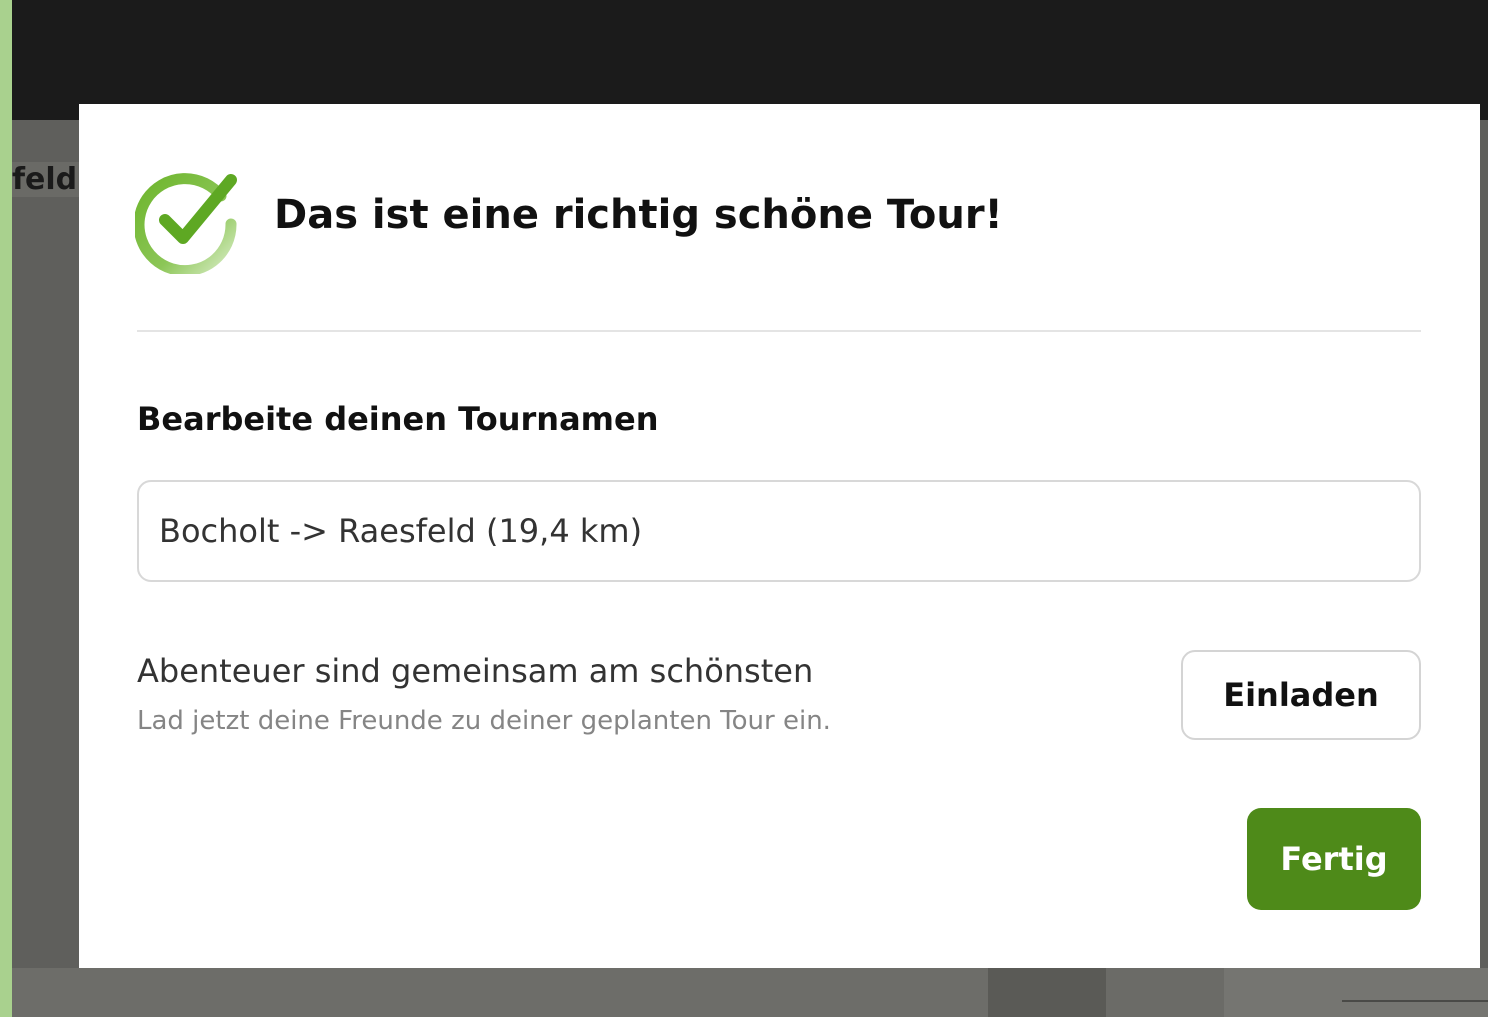 The width and height of the screenshot is (1488, 1017). Describe the element at coordinates (779, 531) in the screenshot. I see `tour-name-input` at that location.